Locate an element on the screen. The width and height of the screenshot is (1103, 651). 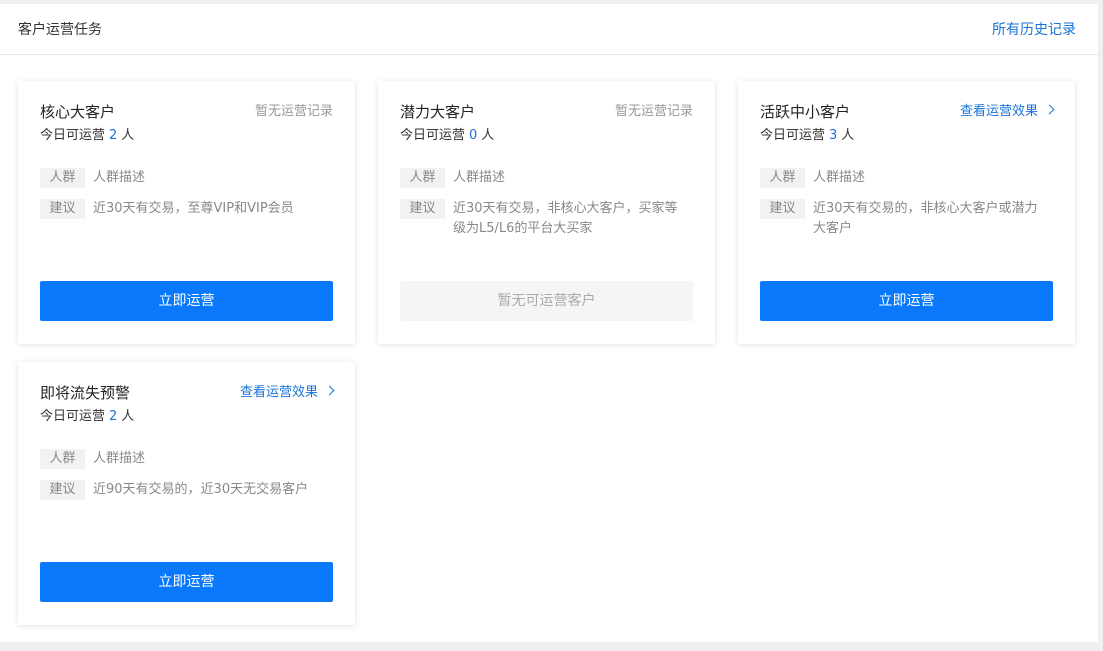
count-number: 0 is located at coordinates (473, 135).